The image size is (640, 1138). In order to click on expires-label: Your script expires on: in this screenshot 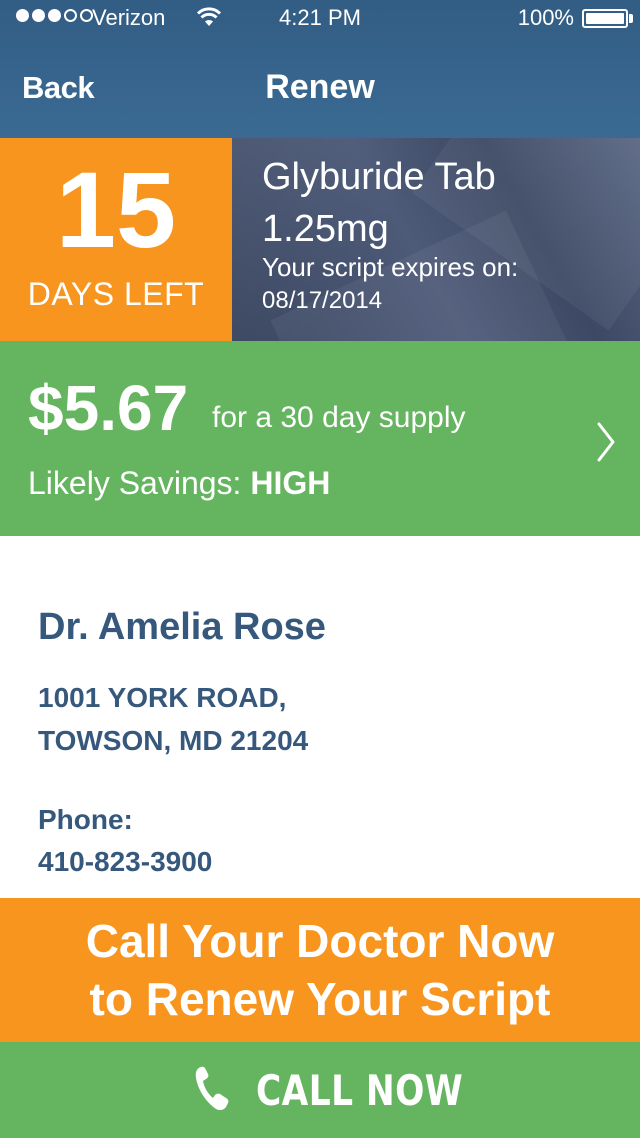, I will do `click(390, 267)`.